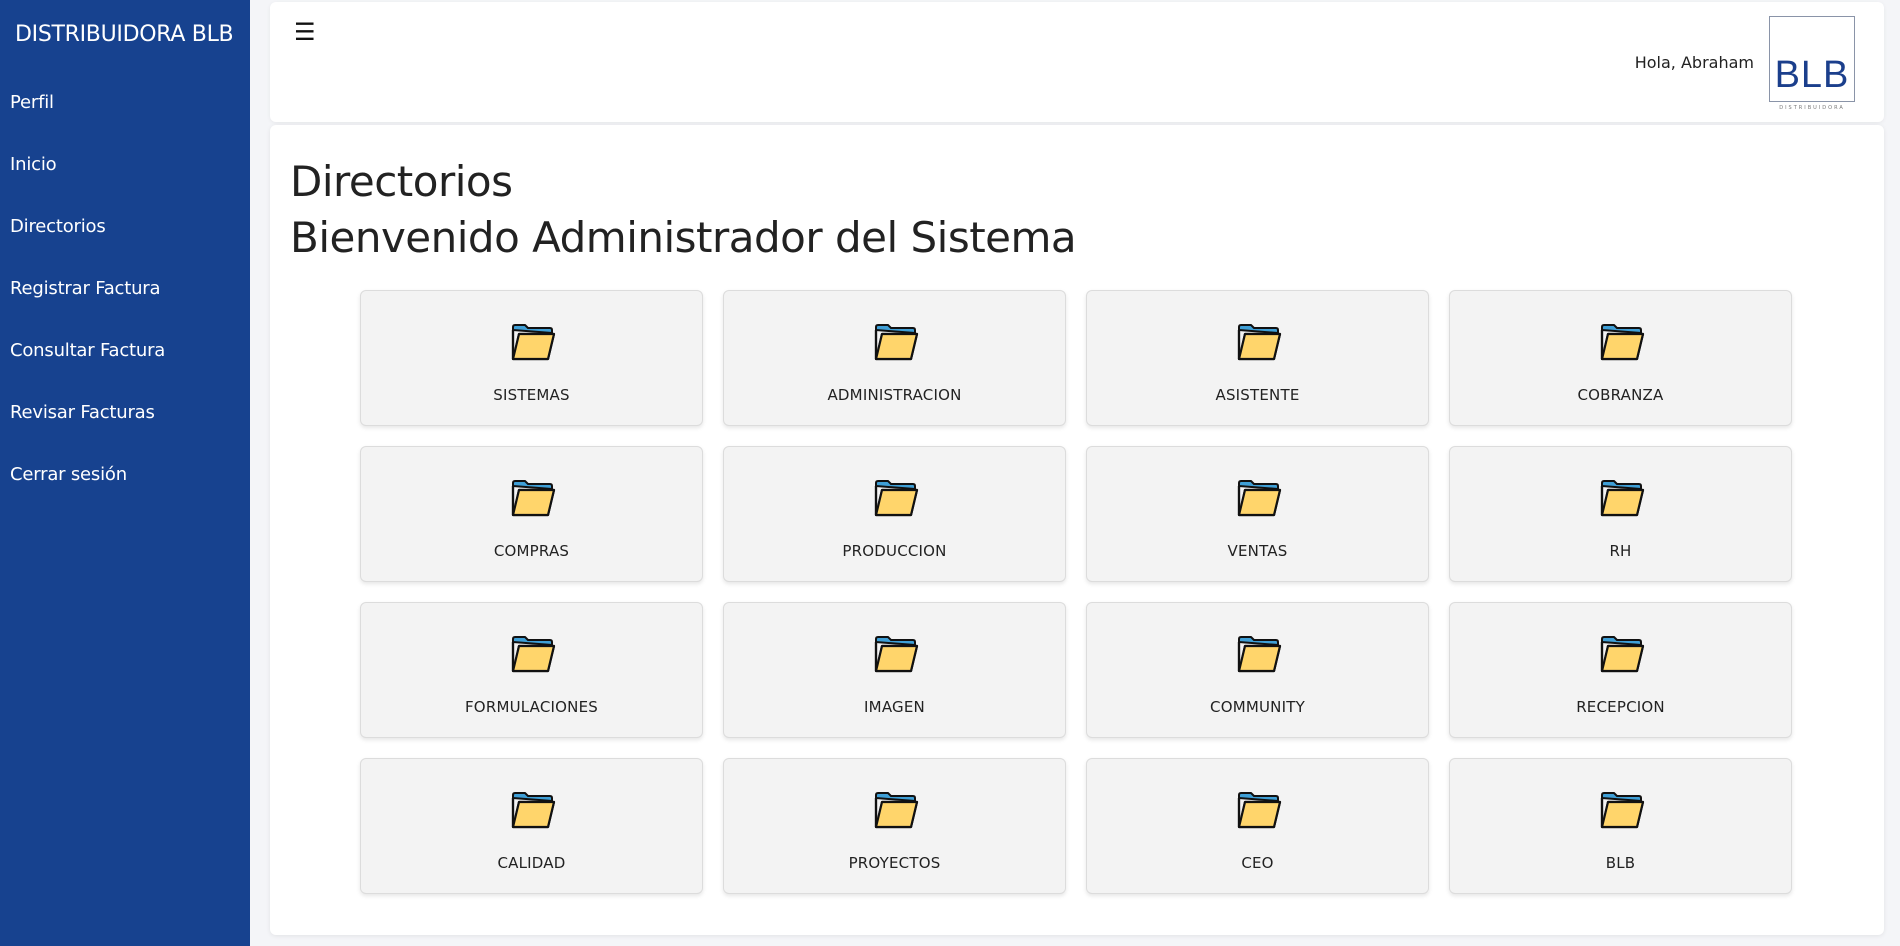 The image size is (1900, 946). Describe the element at coordinates (1257, 395) in the screenshot. I see `folder-label: ASISTENTE` at that location.